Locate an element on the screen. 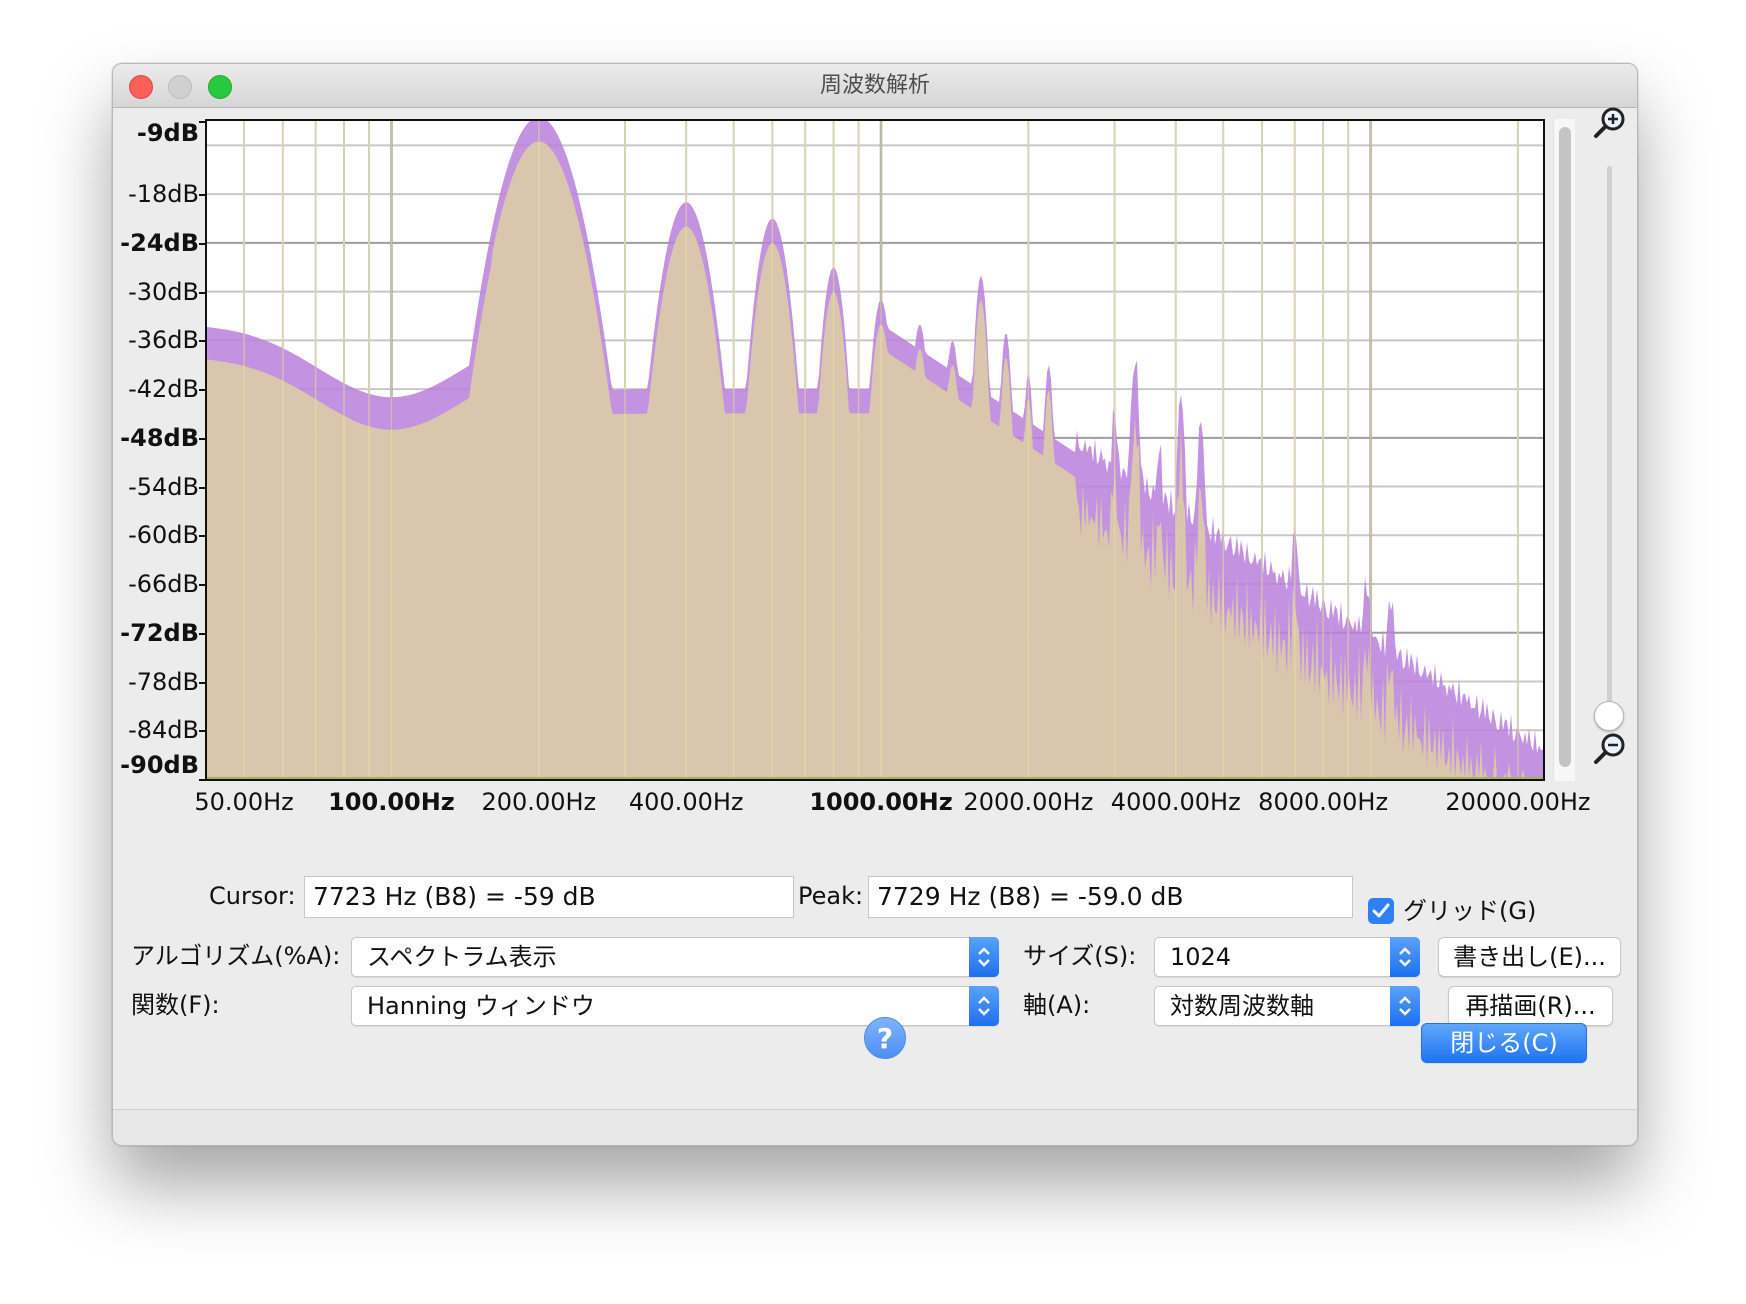  x-tick-label: 50.00Hz is located at coordinates (244, 802).